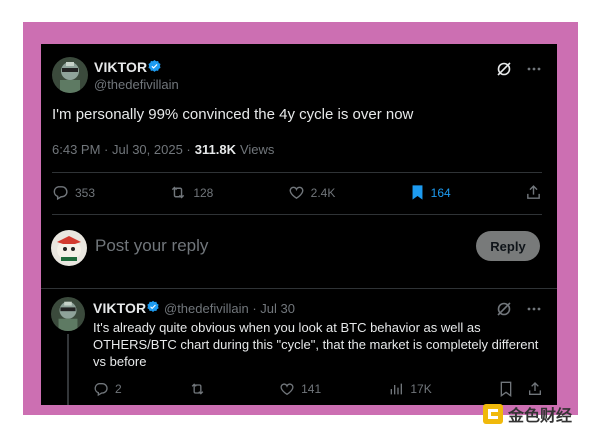 This screenshot has width=600, height=435. What do you see at coordinates (323, 192) in the screenshot?
I see `like-count: 2.4K` at bounding box center [323, 192].